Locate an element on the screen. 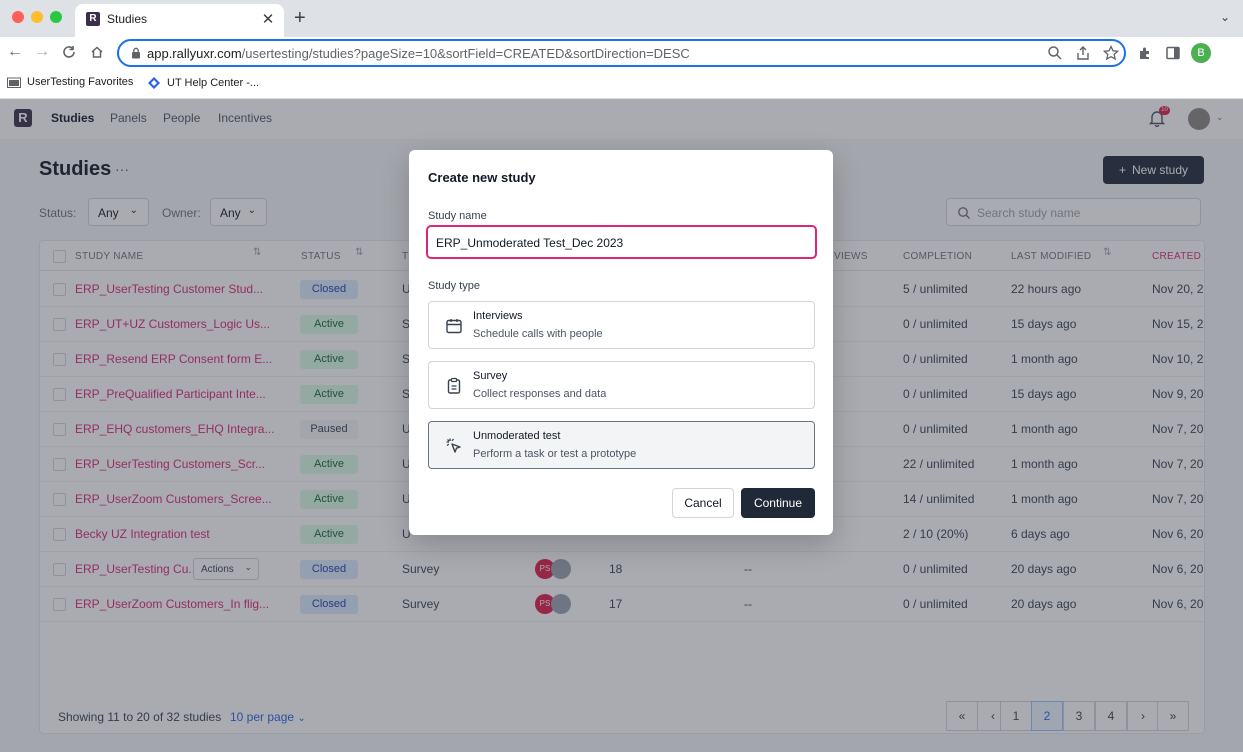 The image size is (1243, 752). study-type-label: Study type is located at coordinates (454, 286).